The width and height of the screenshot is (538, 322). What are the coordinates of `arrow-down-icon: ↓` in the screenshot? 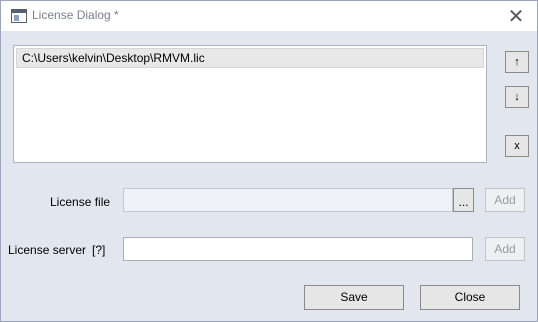 It's located at (517, 97).